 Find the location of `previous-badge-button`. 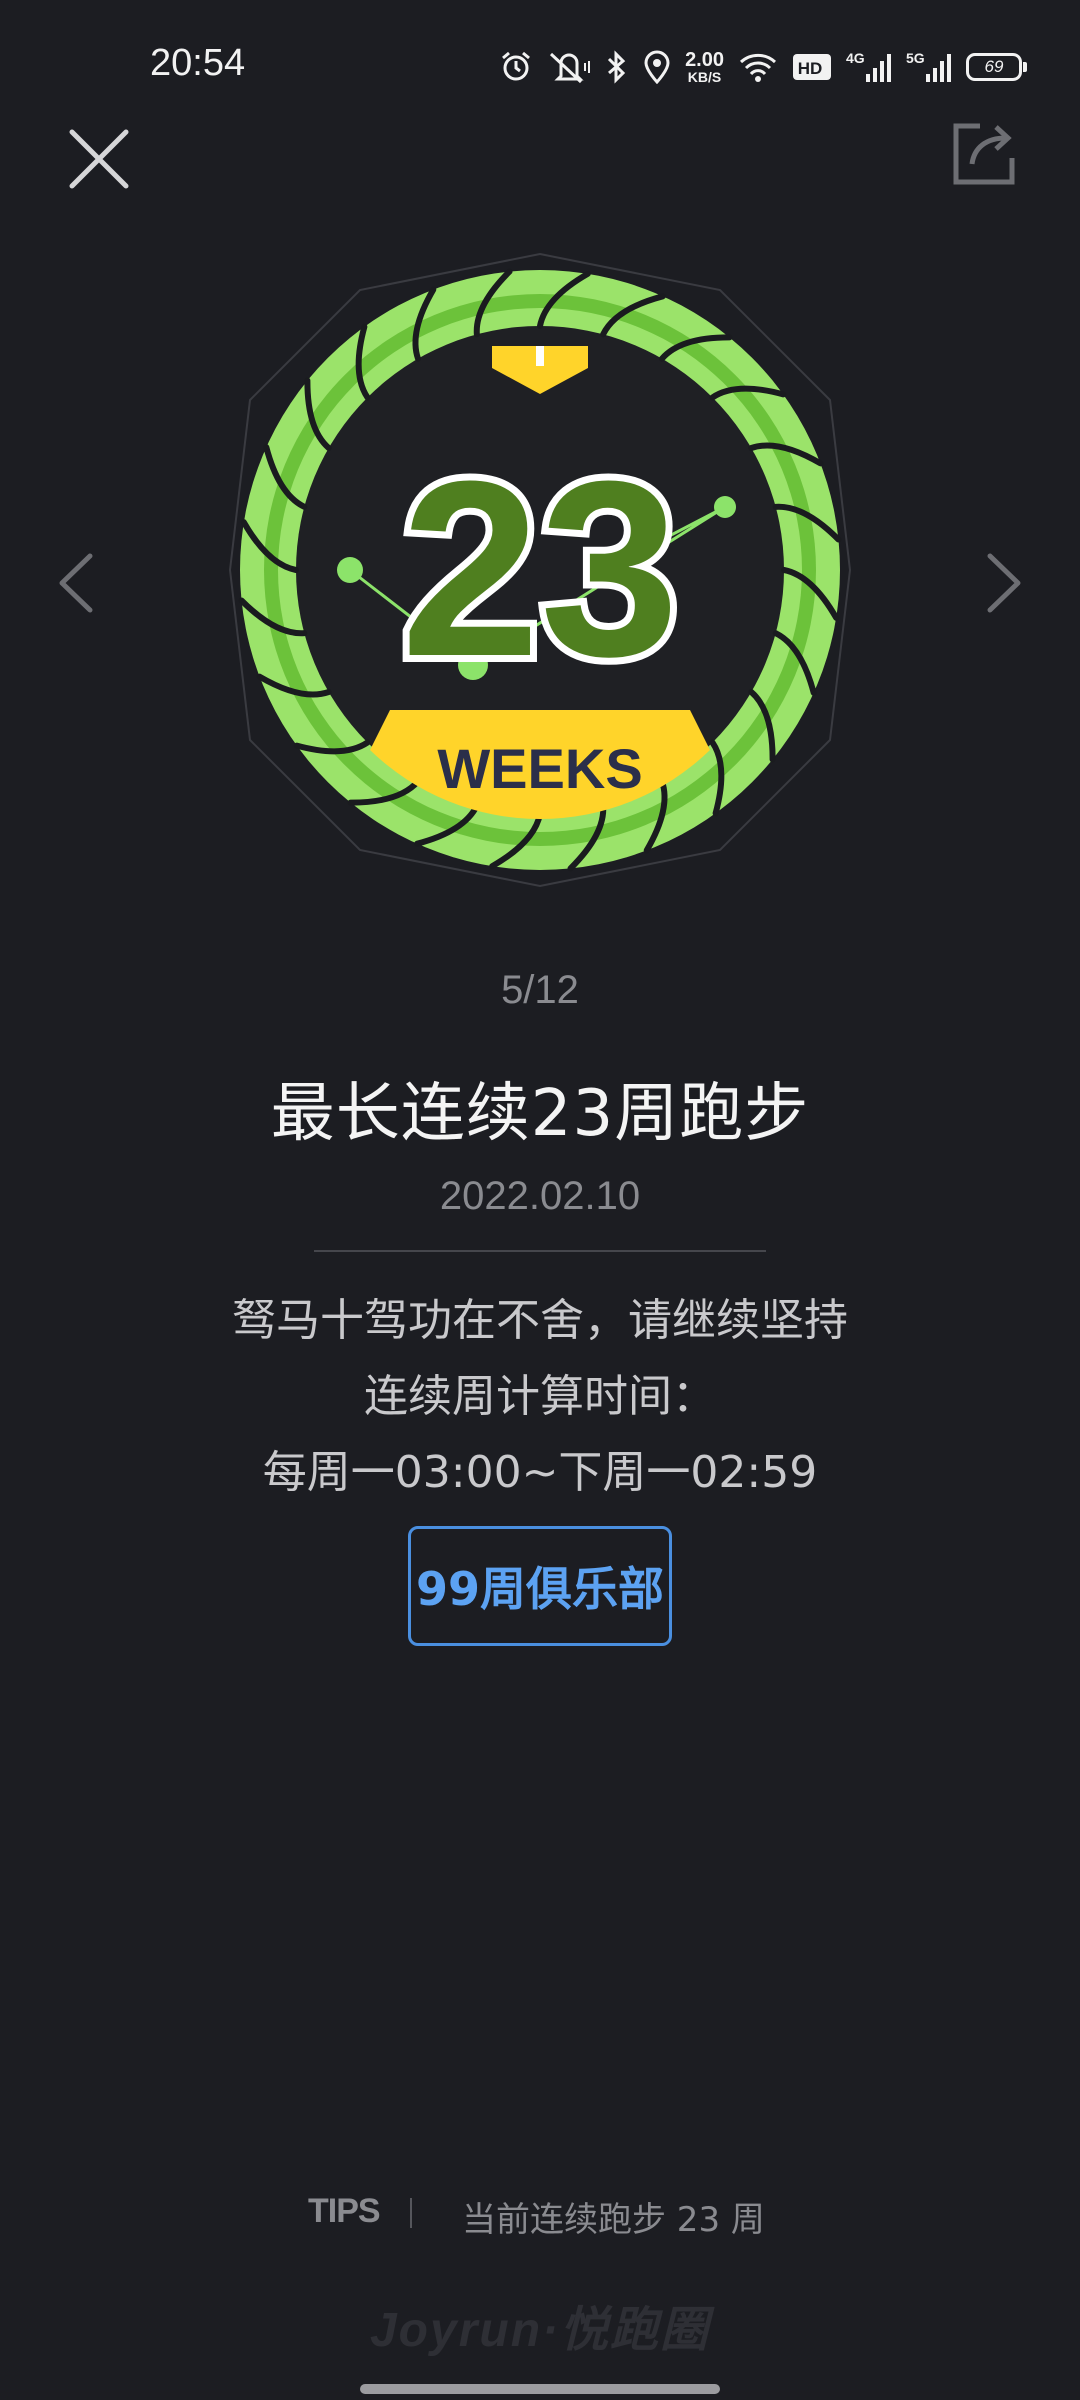

previous-badge-button is located at coordinates (78, 583).